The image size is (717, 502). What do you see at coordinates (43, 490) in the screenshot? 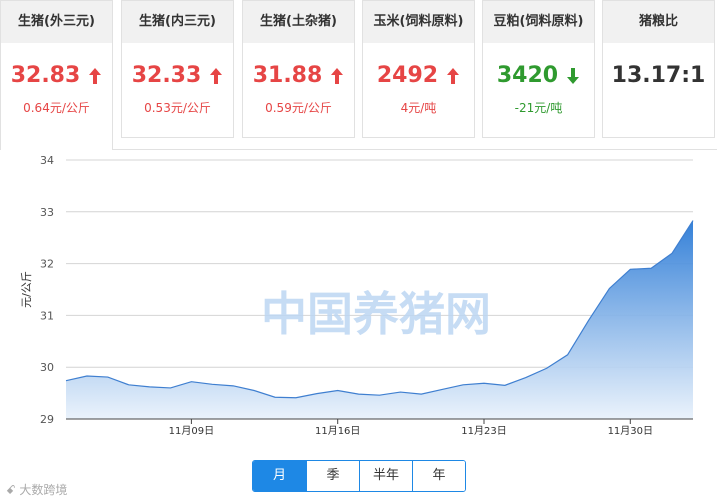
I see `logo-text: 大数跨境` at bounding box center [43, 490].